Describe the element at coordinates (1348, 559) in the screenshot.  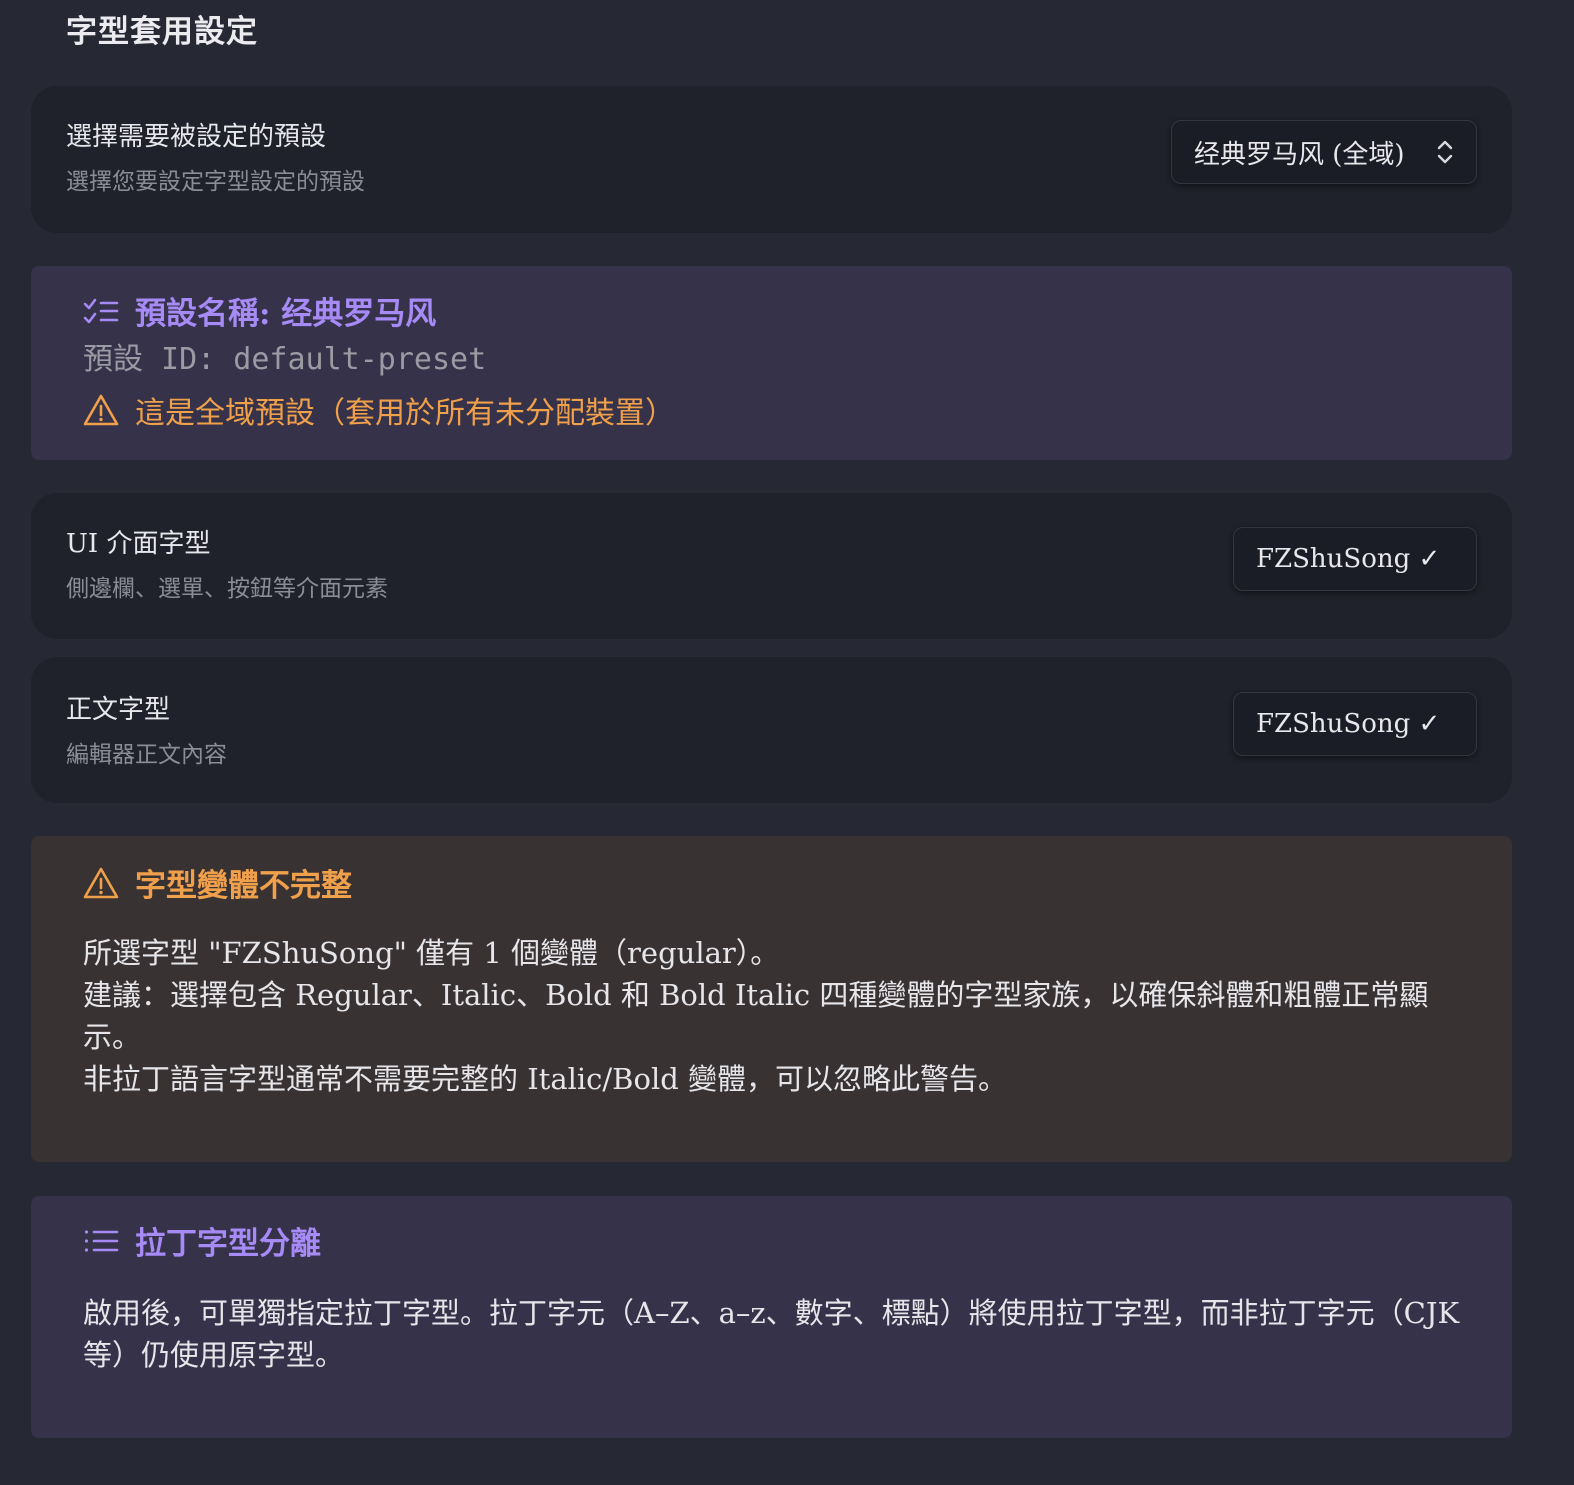
I see `ui-font-select-value: FZShuSong ✓` at that location.